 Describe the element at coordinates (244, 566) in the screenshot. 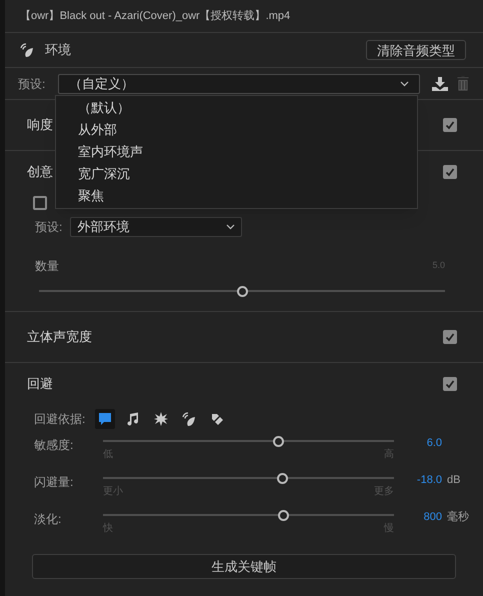

I see `generate-keyframes-button: 生成关键帧` at that location.